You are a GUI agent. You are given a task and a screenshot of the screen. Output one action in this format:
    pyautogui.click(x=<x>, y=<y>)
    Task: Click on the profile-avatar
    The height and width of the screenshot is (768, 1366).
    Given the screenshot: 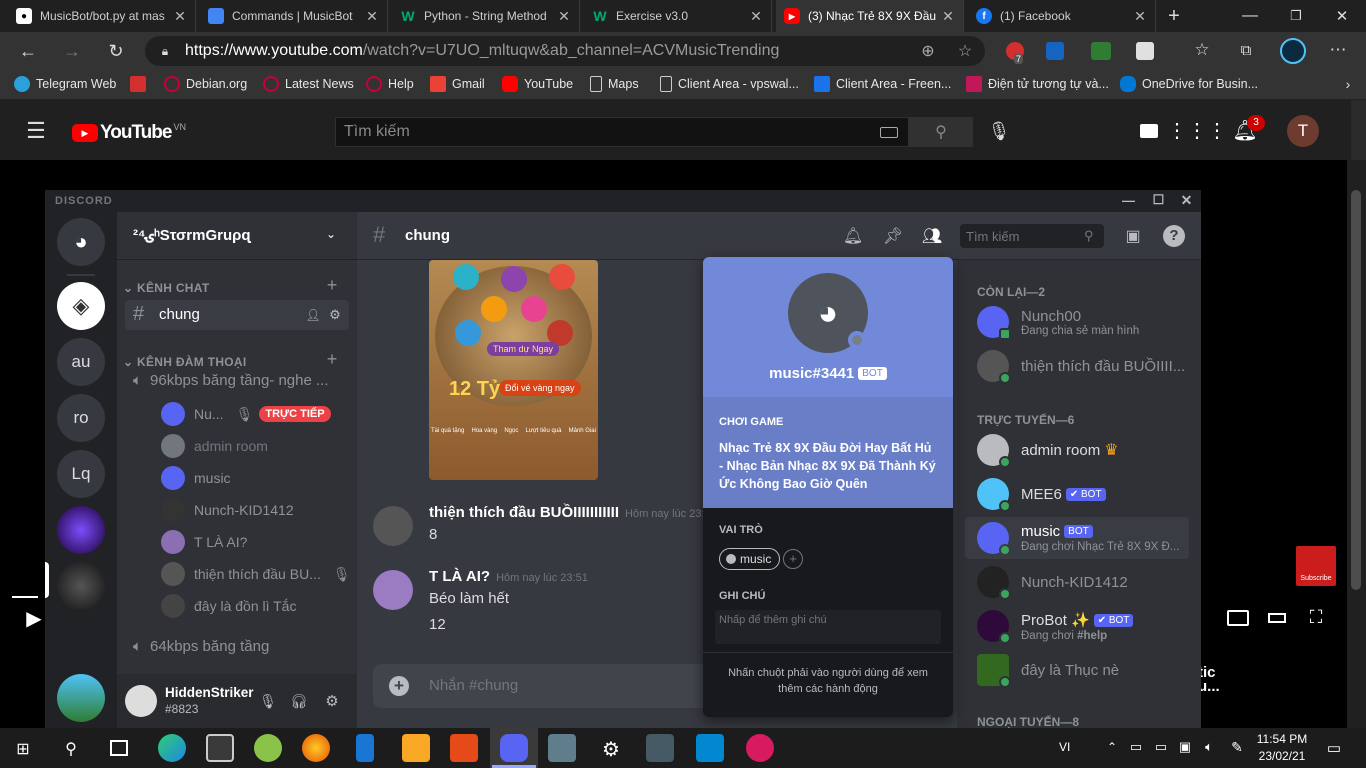 What is the action you would take?
    pyautogui.click(x=1293, y=51)
    